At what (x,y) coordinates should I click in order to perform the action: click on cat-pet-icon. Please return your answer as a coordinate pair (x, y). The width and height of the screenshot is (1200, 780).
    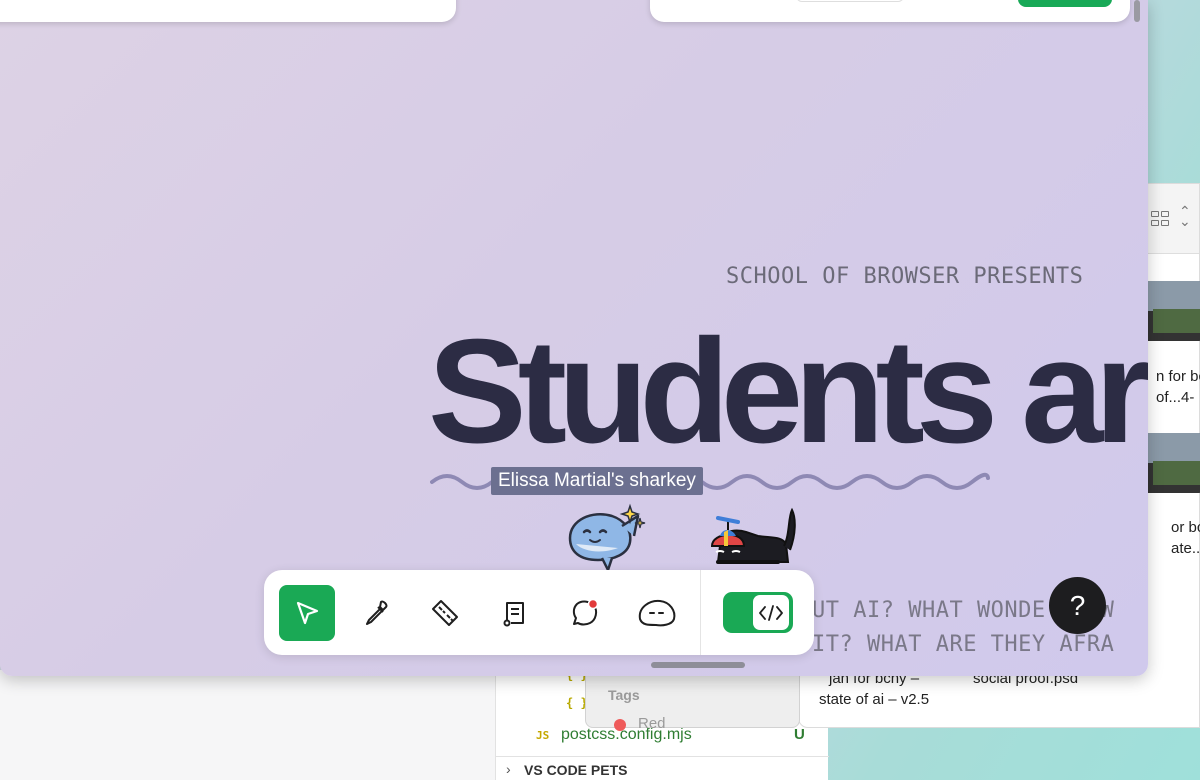
    Looking at the image, I should click on (752, 539).